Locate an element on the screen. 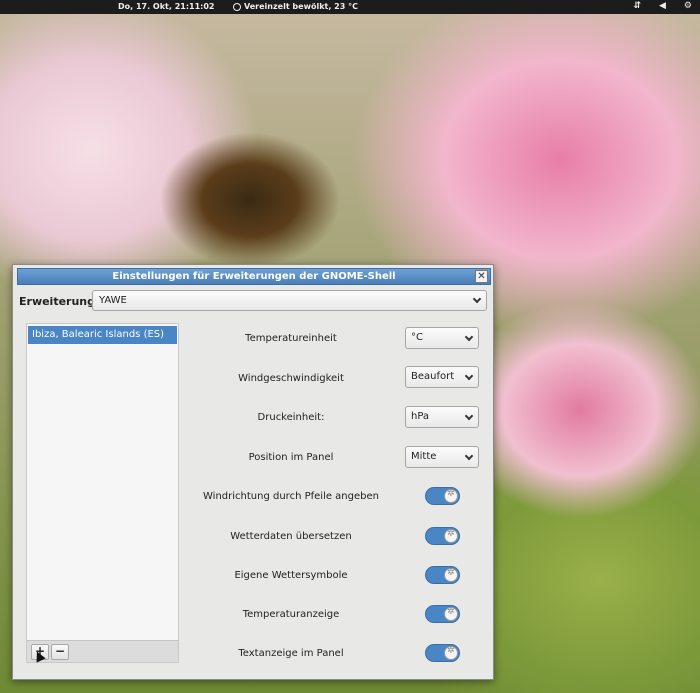 This screenshot has width=700, height=693. panel-weather: Vereinzelt bewölkt, 23 °C is located at coordinates (295, 6).